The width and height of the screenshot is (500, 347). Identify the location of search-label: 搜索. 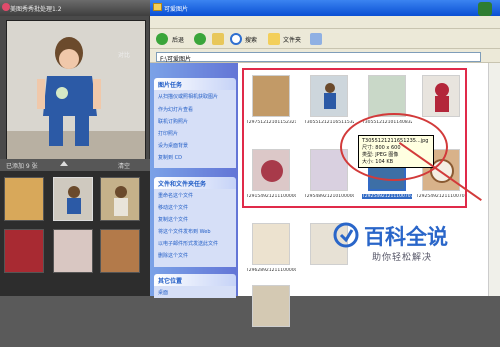
(251, 40).